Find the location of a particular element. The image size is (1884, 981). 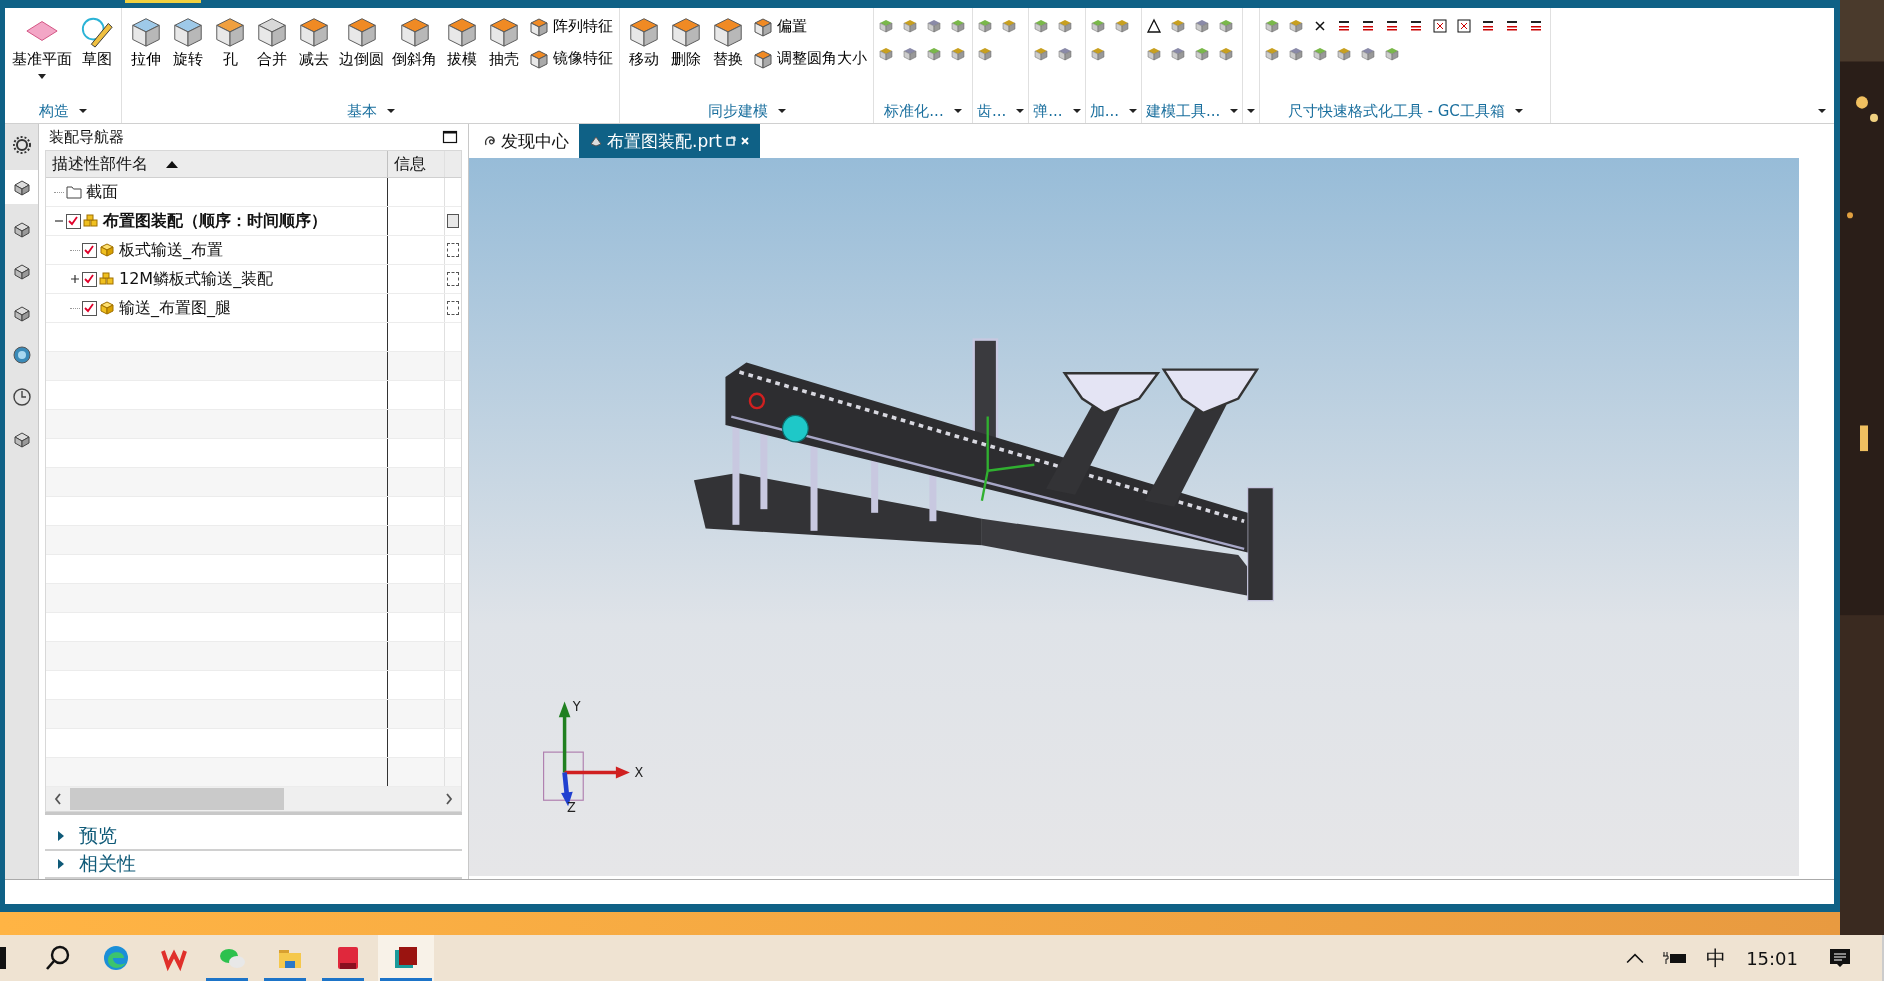

ribbon-button: 镜像特征 is located at coordinates (570, 58).